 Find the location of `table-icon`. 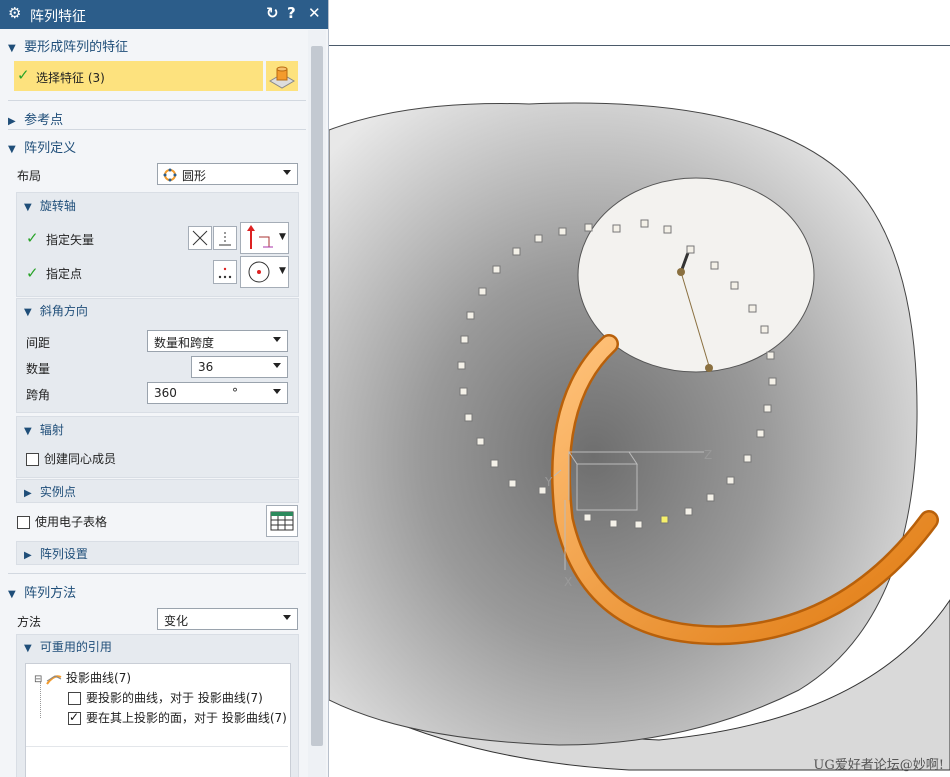

table-icon is located at coordinates (282, 521).